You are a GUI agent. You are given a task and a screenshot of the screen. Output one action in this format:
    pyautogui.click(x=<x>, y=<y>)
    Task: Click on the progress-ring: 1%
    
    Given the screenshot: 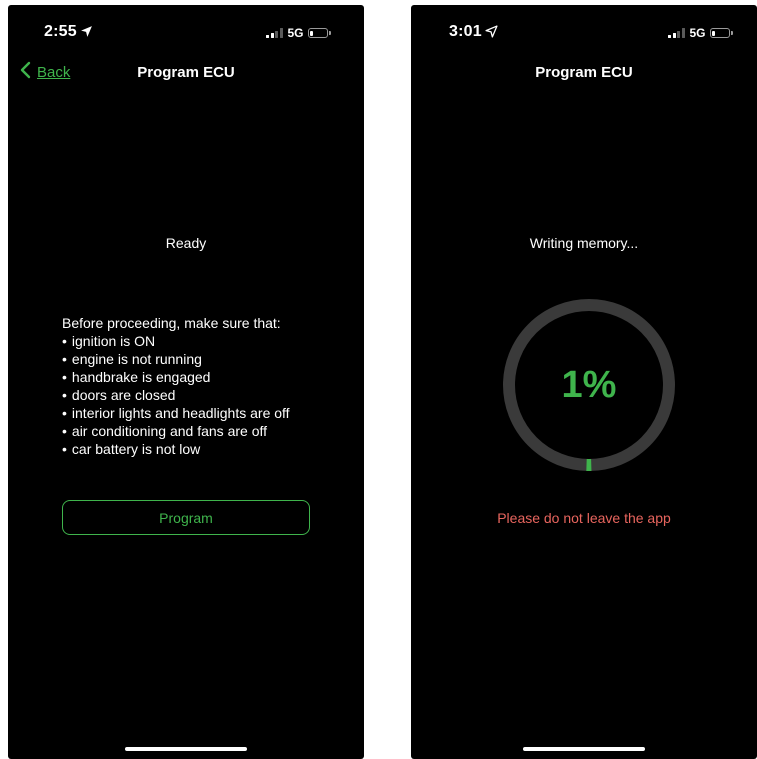 What is the action you would take?
    pyautogui.click(x=589, y=385)
    